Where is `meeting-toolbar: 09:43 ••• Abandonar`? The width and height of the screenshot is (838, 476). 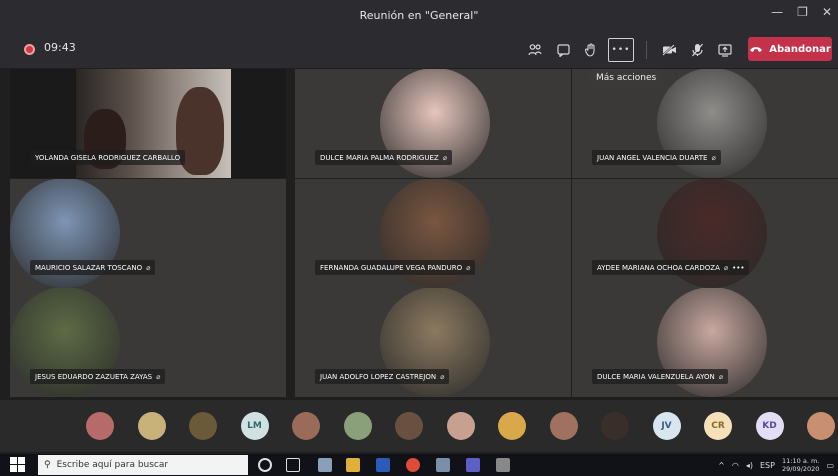 meeting-toolbar: 09:43 ••• Abandonar is located at coordinates (419, 49).